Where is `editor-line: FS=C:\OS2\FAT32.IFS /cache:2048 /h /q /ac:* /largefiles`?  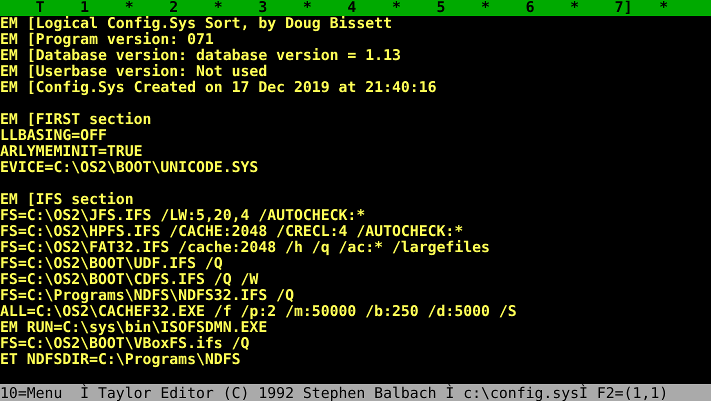 editor-line: FS=C:\OS2\FAT32.IFS /cache:2048 /h /q /ac:* /largefiles is located at coordinates (245, 248).